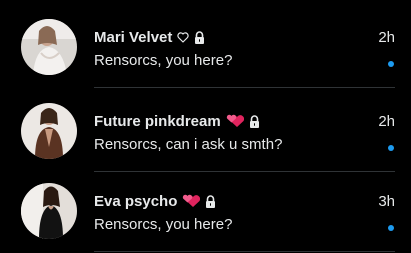  I want to click on timestamp: 3h, so click(386, 201).